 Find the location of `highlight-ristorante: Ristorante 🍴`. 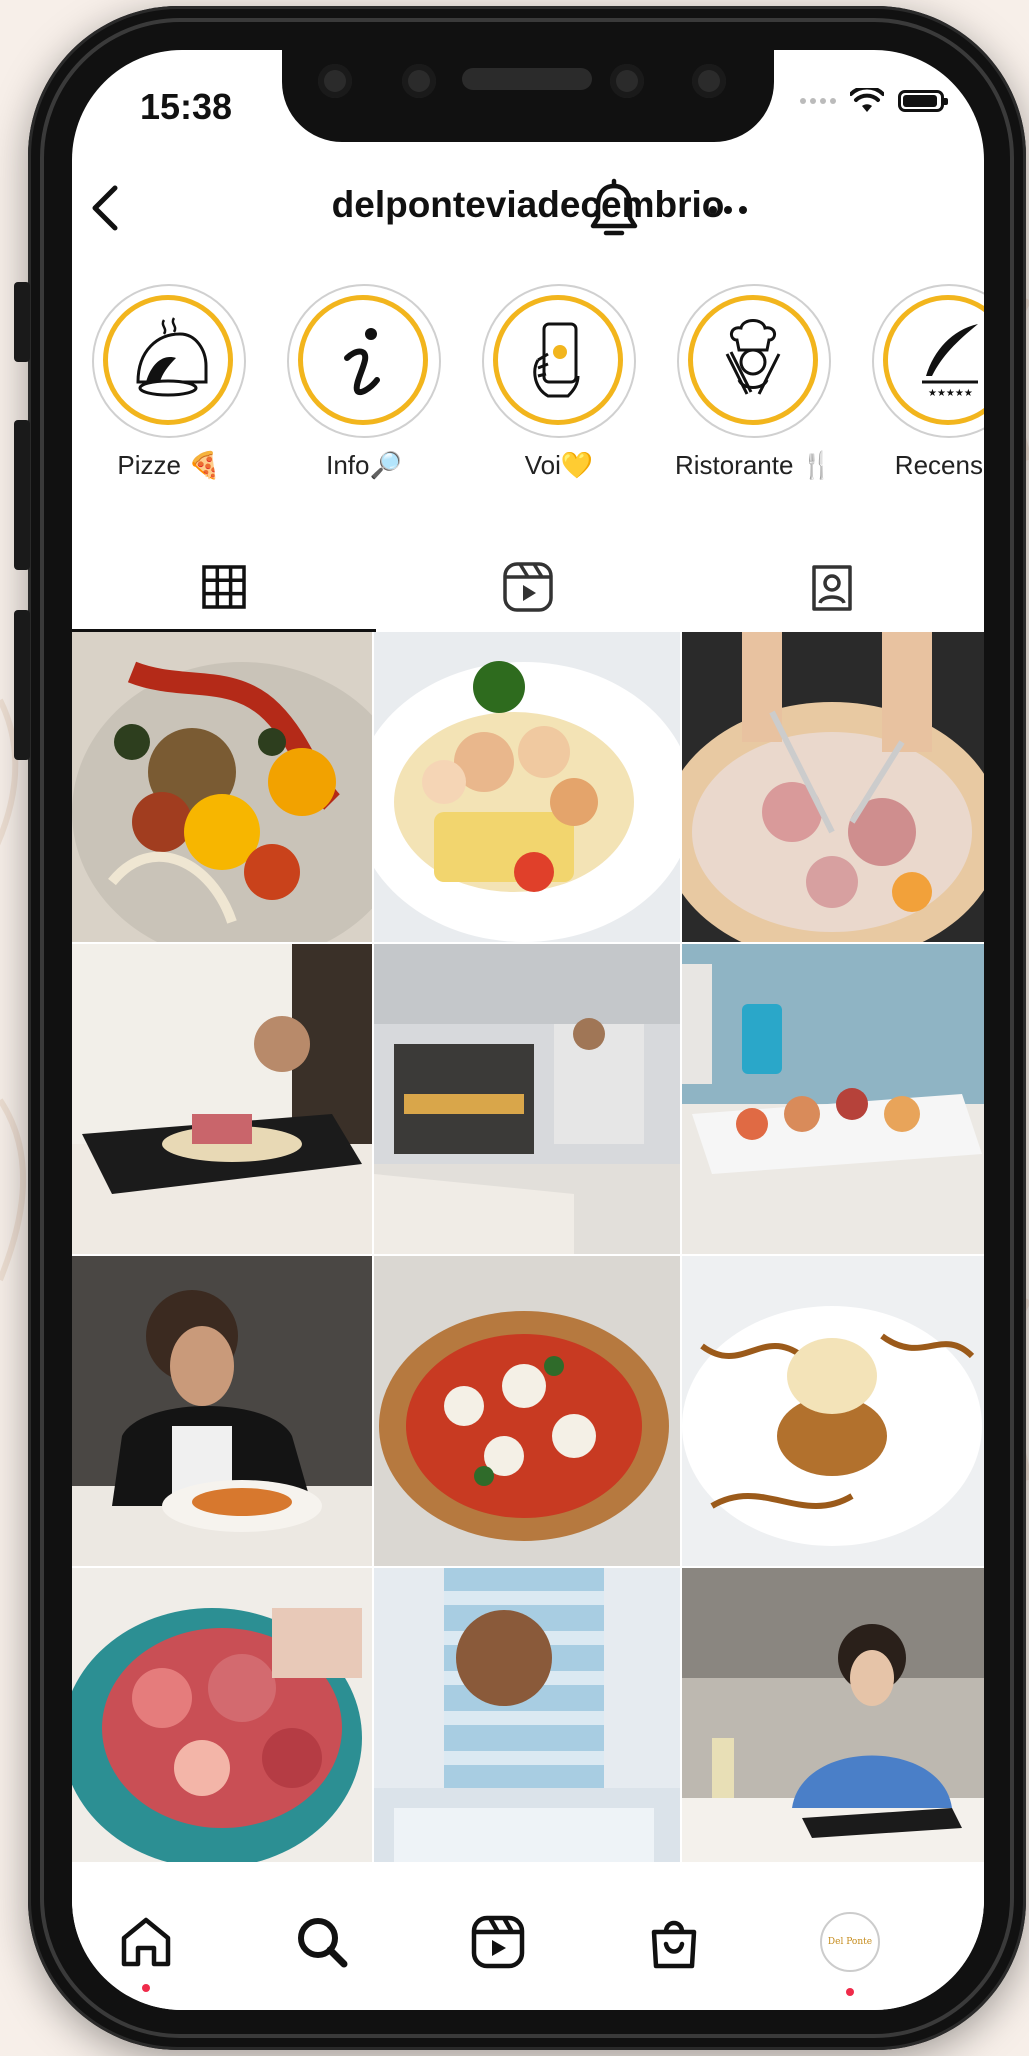

highlight-ristorante: Ristorante 🍴 is located at coordinates (754, 382).